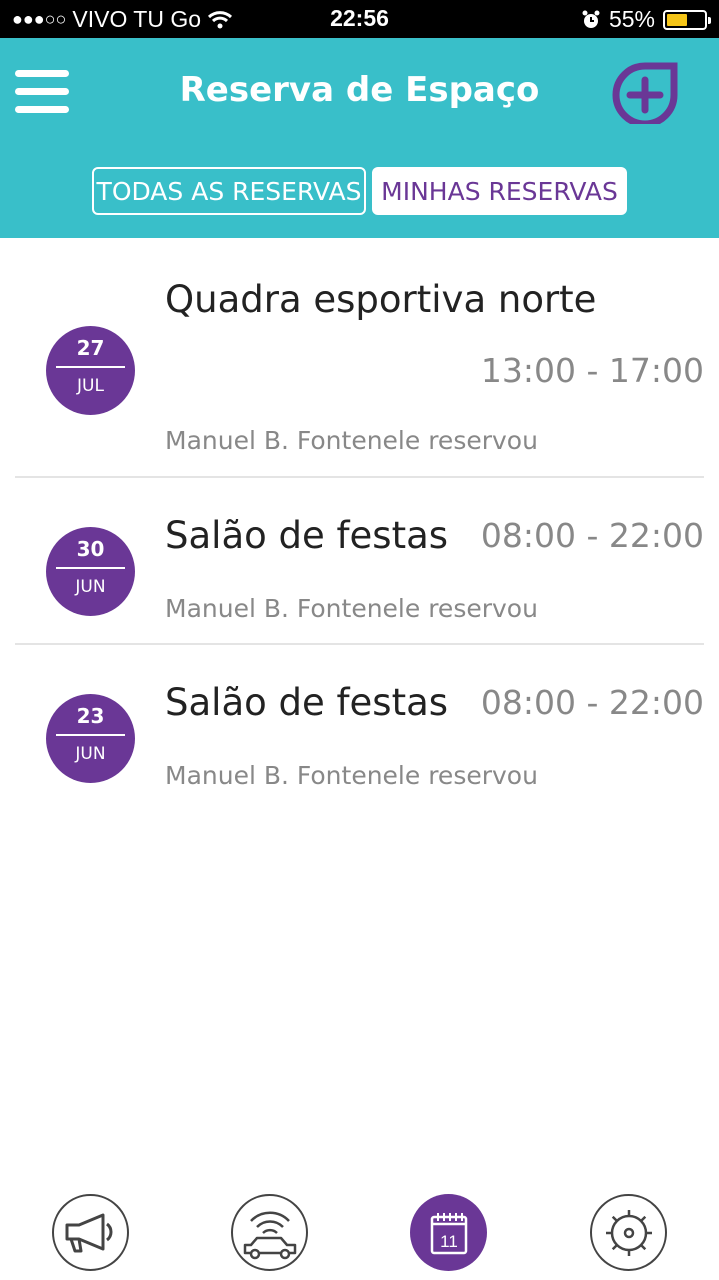 Image resolution: width=719 pixels, height=1280 pixels. Describe the element at coordinates (359, 1232) in the screenshot. I see `bottom-tab-bar: 11` at that location.